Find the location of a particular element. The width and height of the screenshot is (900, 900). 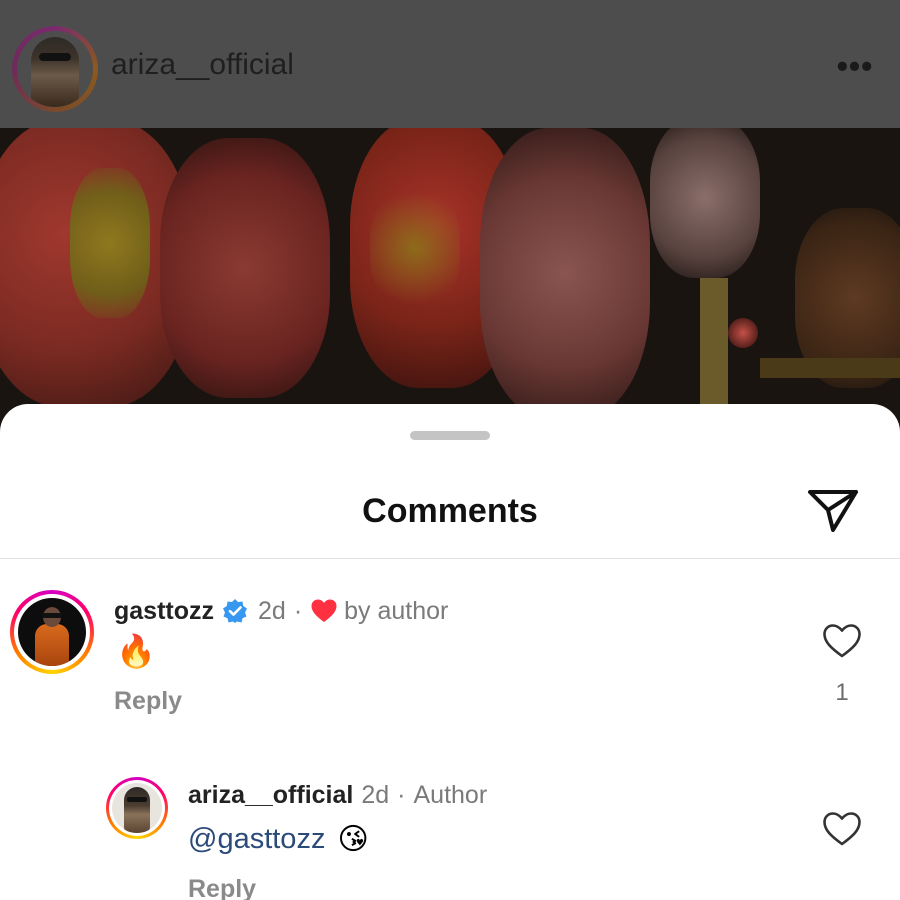

like-count: 1 is located at coordinates (842, 692).